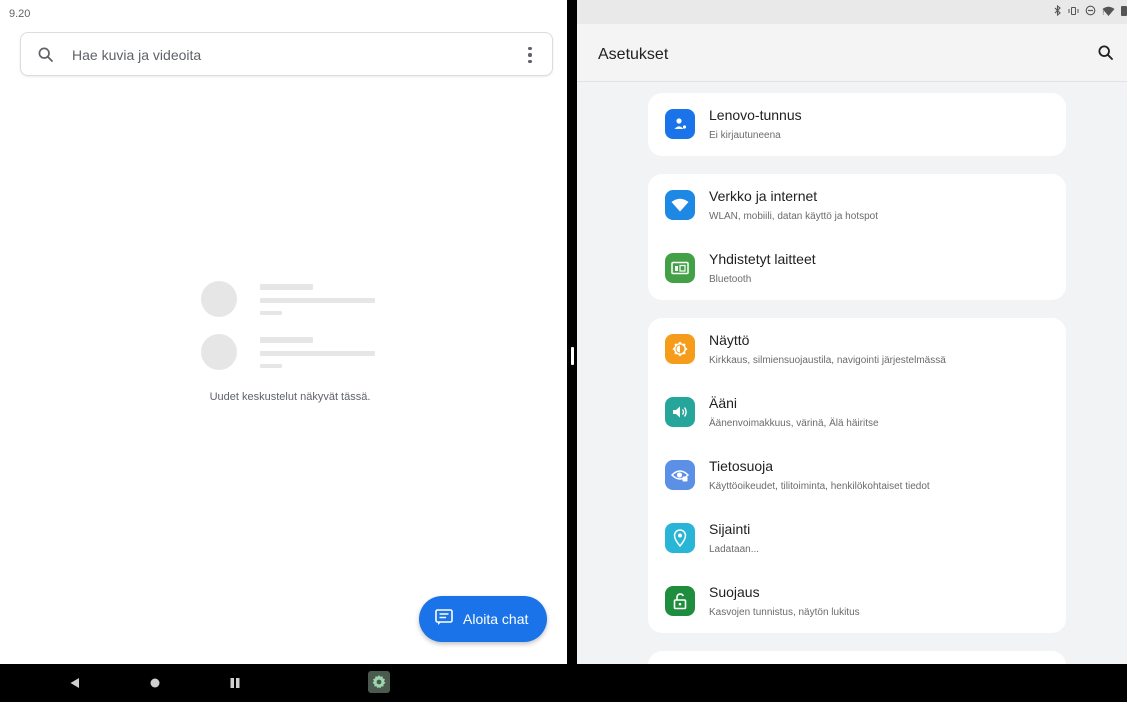  I want to click on devices-icon, so click(680, 268).